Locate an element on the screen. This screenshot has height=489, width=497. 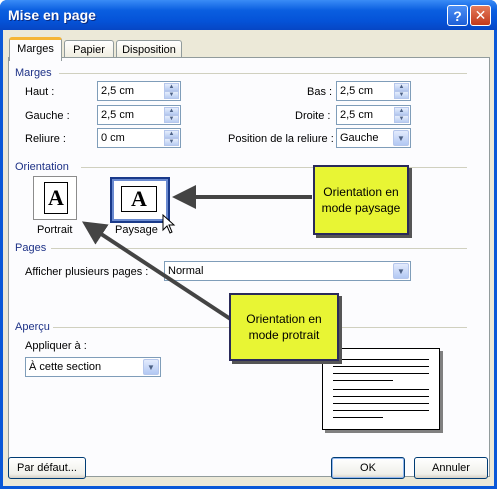
arrow-to-portrait is located at coordinates (157, 271).